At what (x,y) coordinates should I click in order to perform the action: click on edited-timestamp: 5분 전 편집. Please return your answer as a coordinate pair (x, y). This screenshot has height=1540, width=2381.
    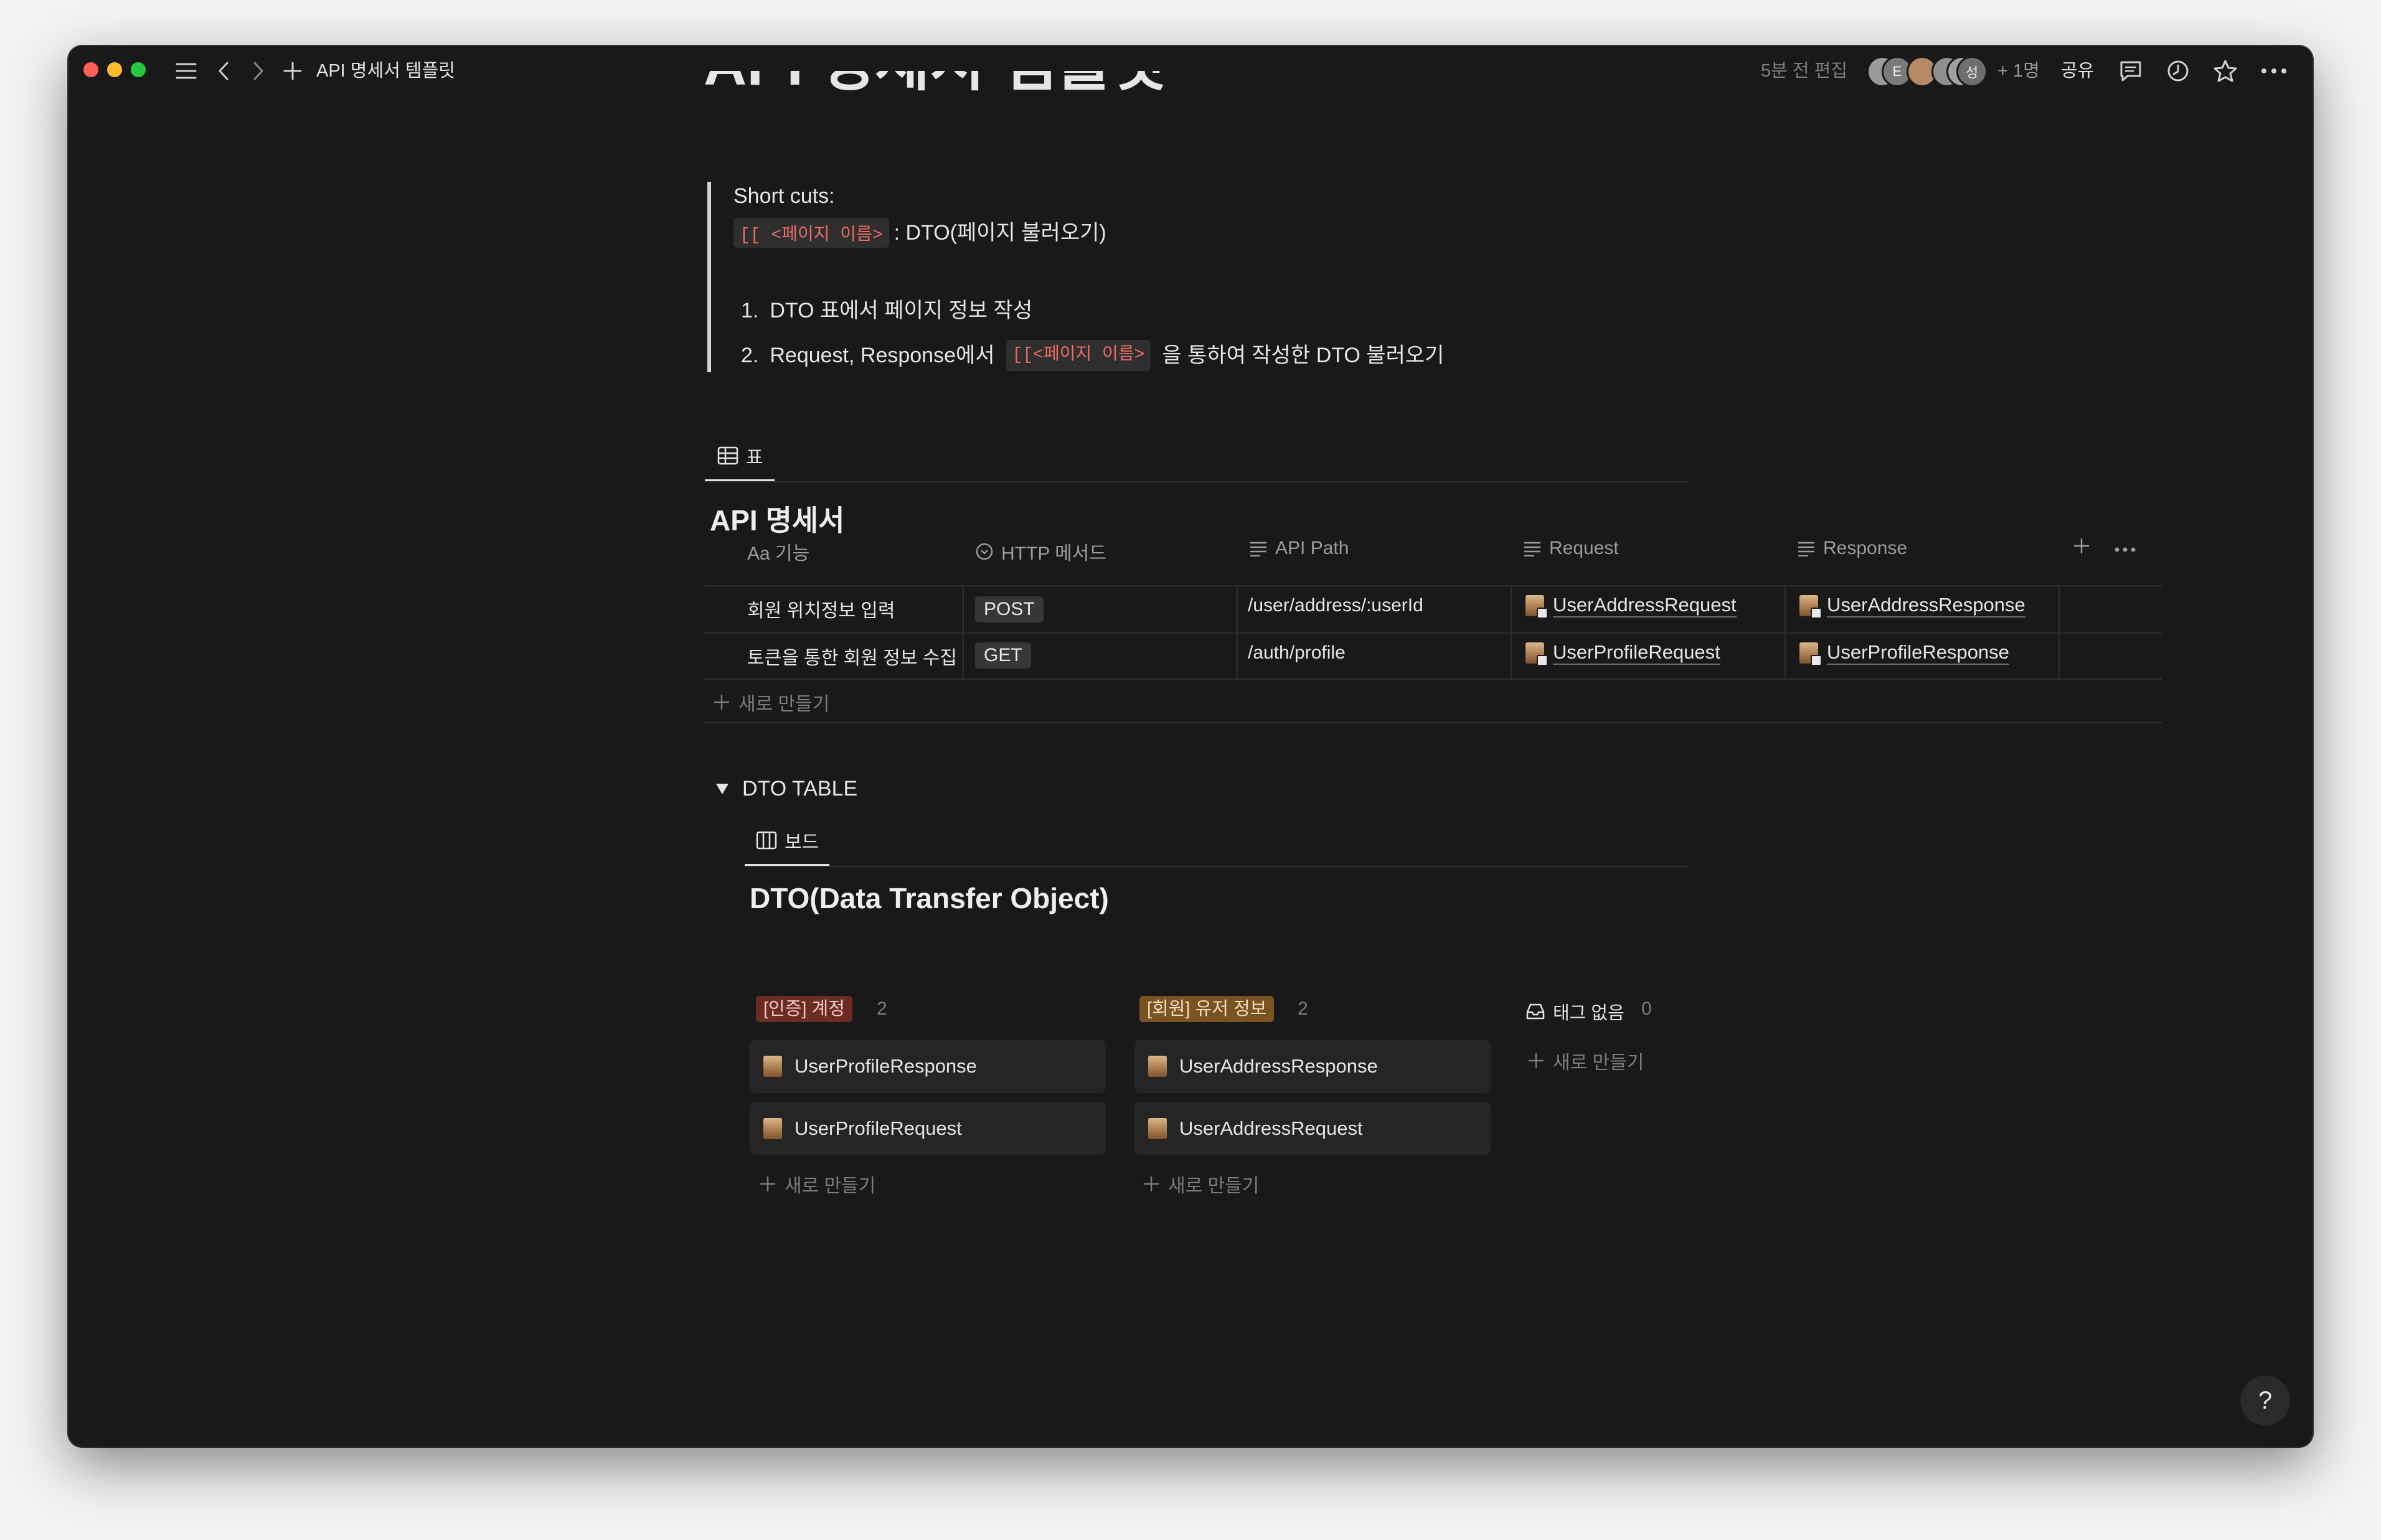
    Looking at the image, I should click on (1804, 71).